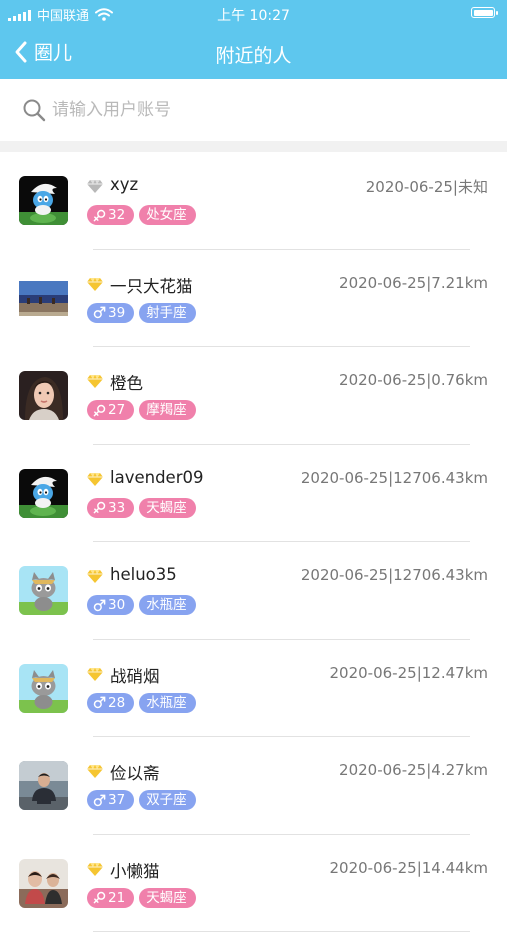 The height and width of the screenshot is (932, 507). I want to click on time-distance: 2020-06-25|7.21km, so click(413, 283).